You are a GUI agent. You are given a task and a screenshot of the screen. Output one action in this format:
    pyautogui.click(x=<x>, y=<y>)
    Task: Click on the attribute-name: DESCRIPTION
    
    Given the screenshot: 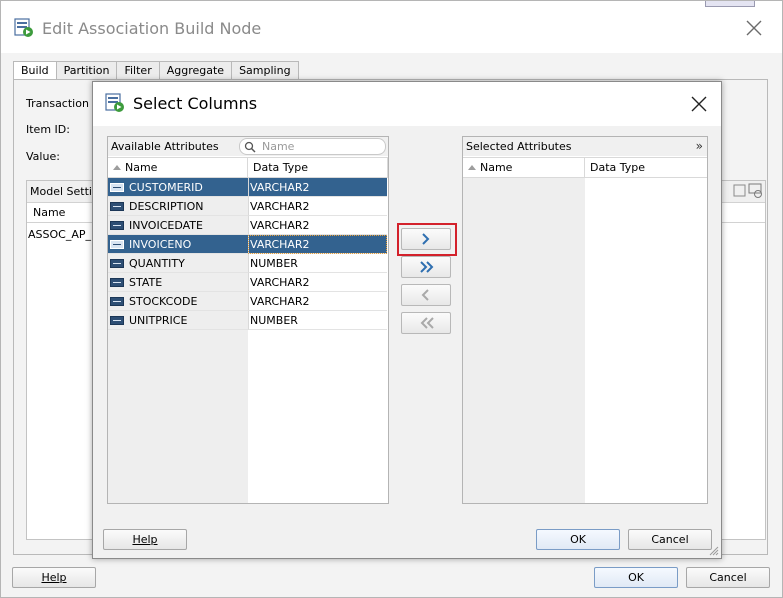 What is the action you would take?
    pyautogui.click(x=166, y=206)
    